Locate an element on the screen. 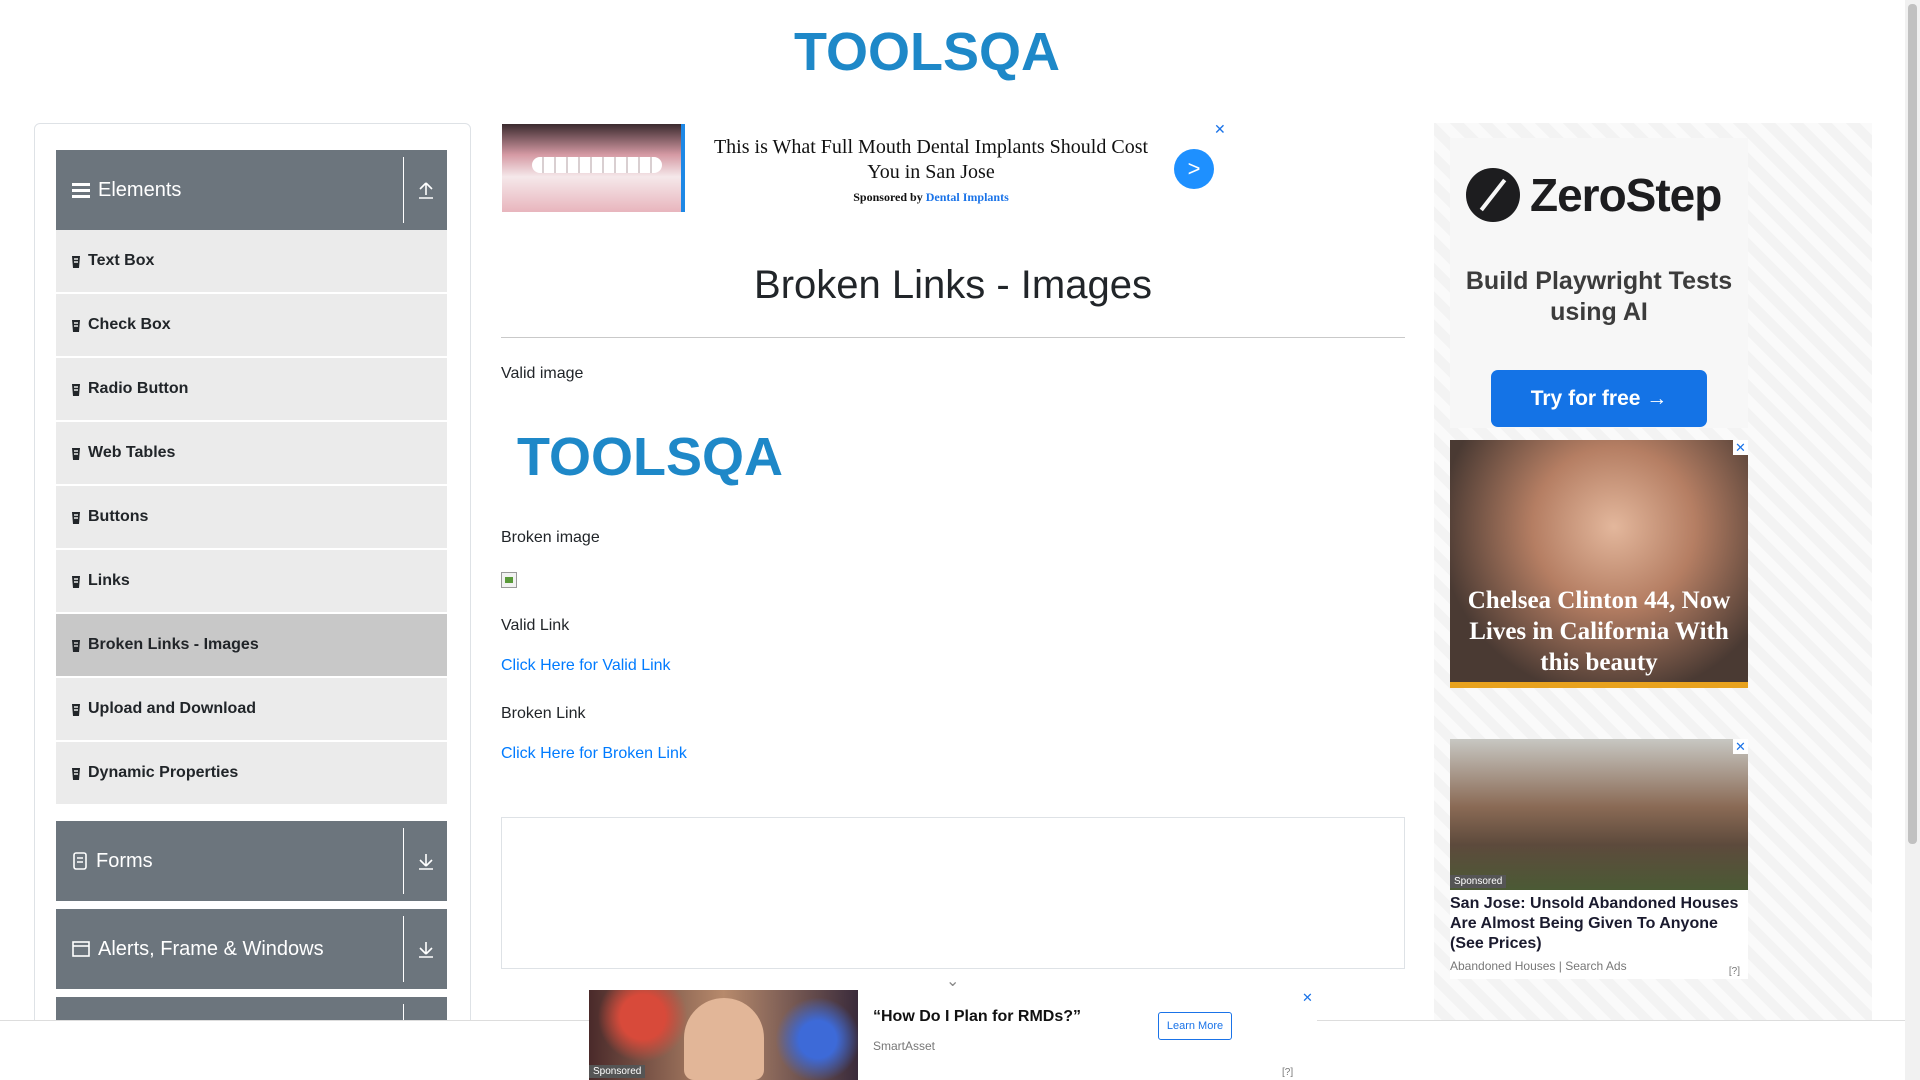 This screenshot has width=1920, height=1080. group-title: Elements is located at coordinates (229, 190).